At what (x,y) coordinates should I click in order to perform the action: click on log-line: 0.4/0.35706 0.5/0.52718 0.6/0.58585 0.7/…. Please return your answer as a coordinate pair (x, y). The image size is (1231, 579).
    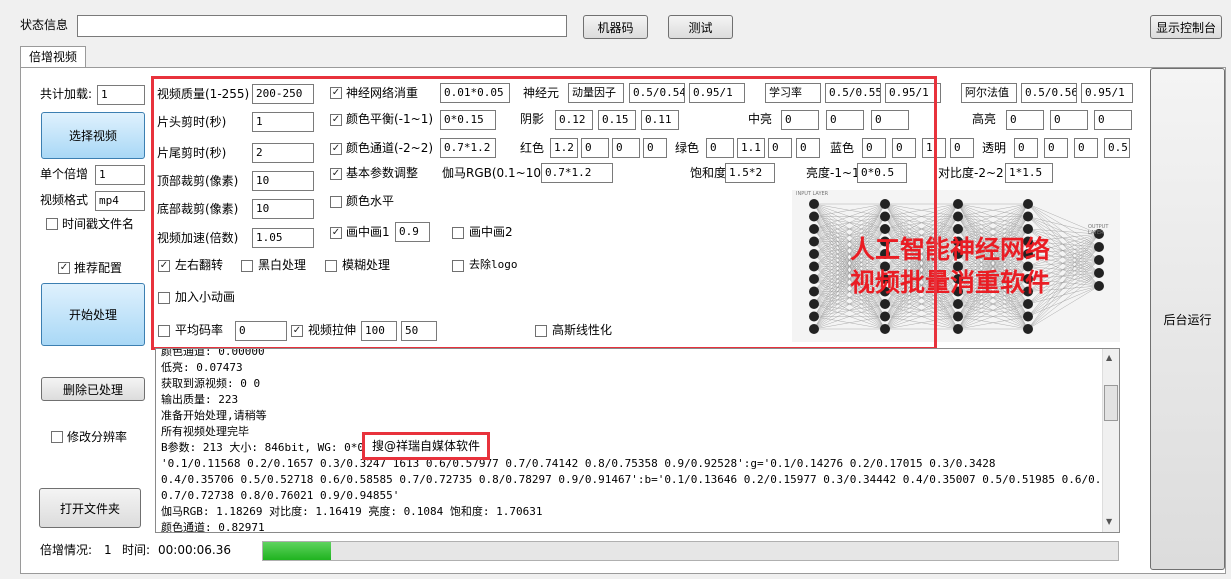
    Looking at the image, I should click on (640, 479).